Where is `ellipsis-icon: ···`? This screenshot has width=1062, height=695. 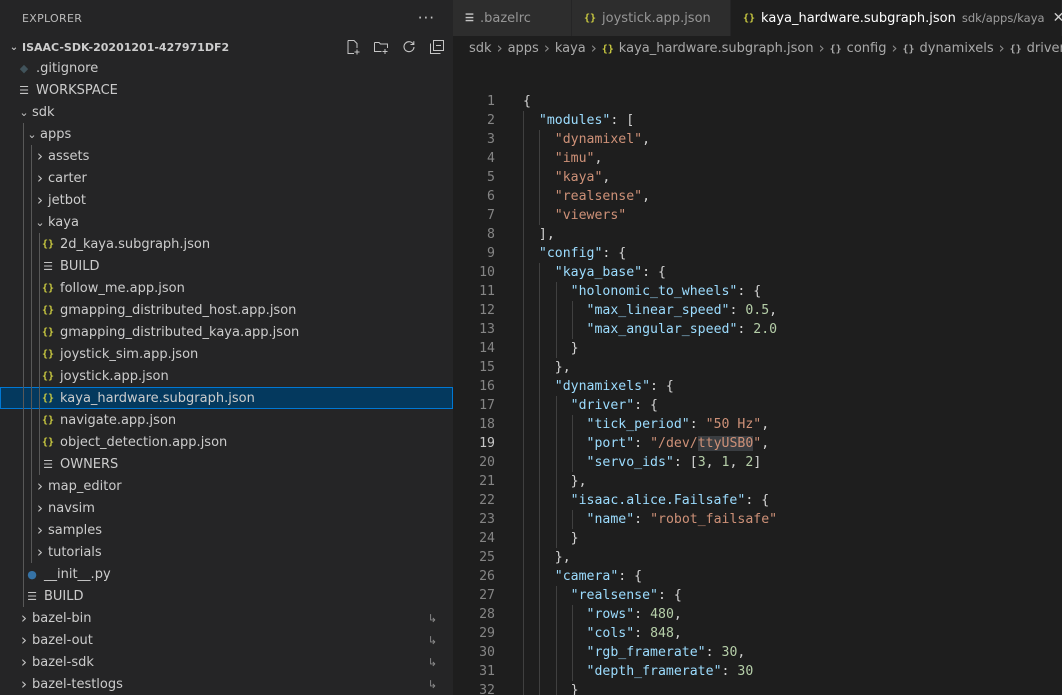
ellipsis-icon: ··· is located at coordinates (426, 18).